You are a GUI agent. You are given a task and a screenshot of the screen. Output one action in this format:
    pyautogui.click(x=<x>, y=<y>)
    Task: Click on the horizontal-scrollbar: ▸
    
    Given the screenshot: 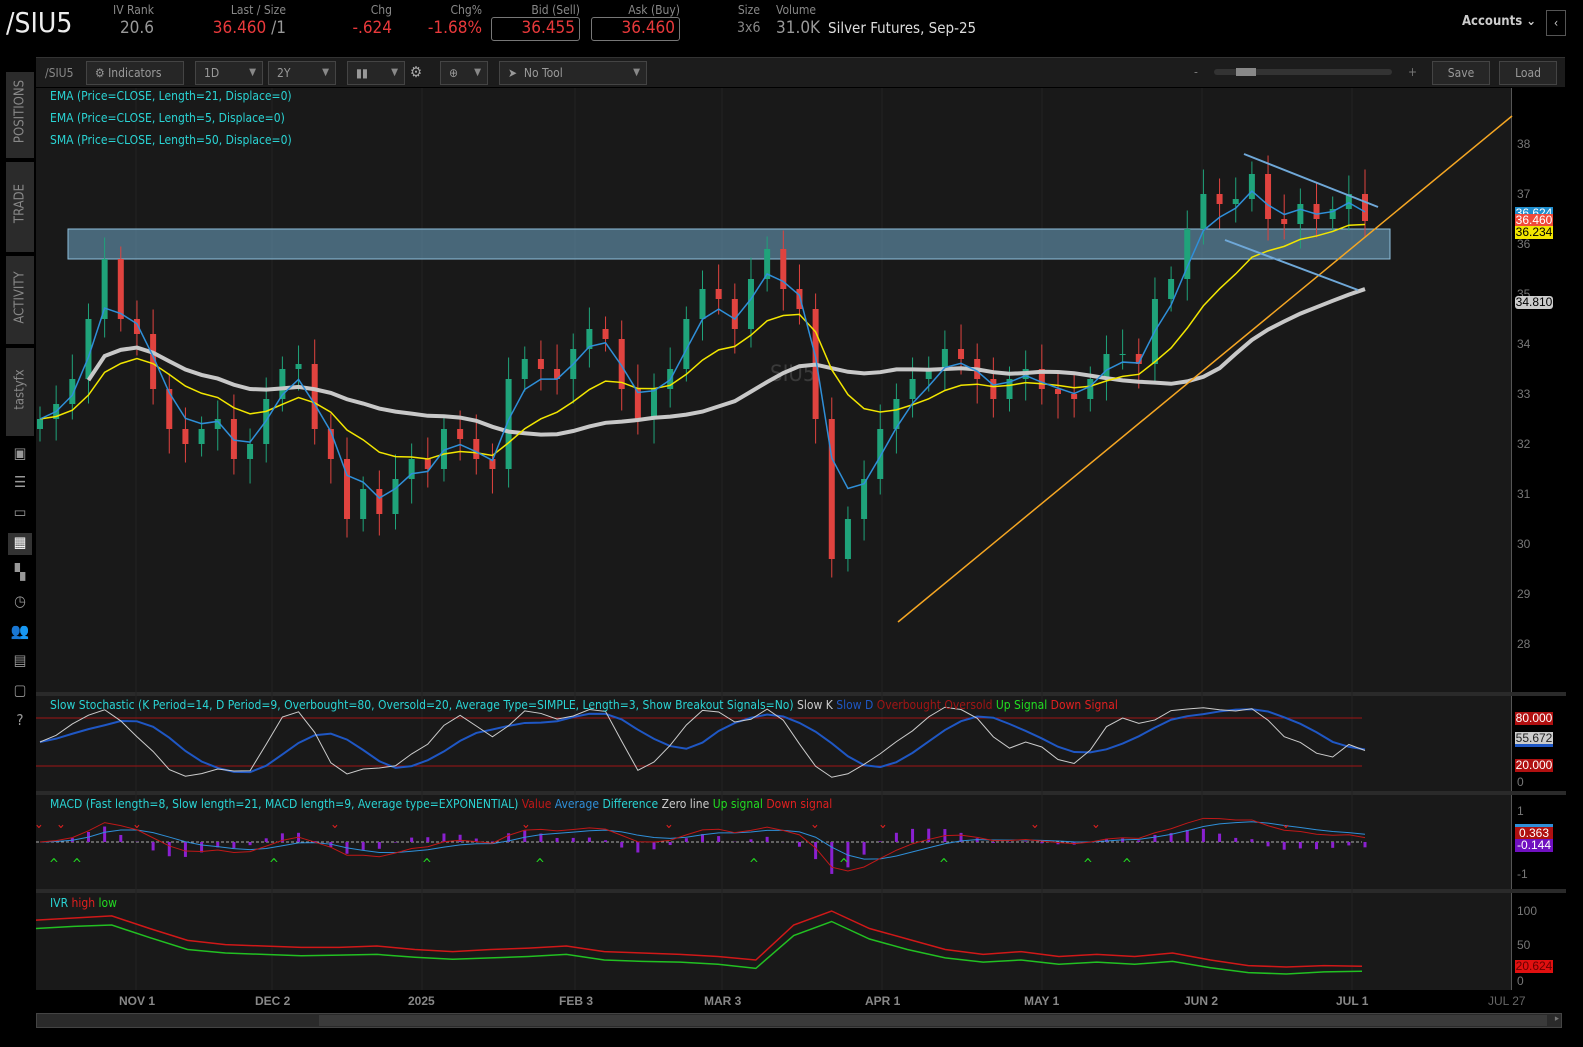 What is the action you would take?
    pyautogui.click(x=799, y=1020)
    